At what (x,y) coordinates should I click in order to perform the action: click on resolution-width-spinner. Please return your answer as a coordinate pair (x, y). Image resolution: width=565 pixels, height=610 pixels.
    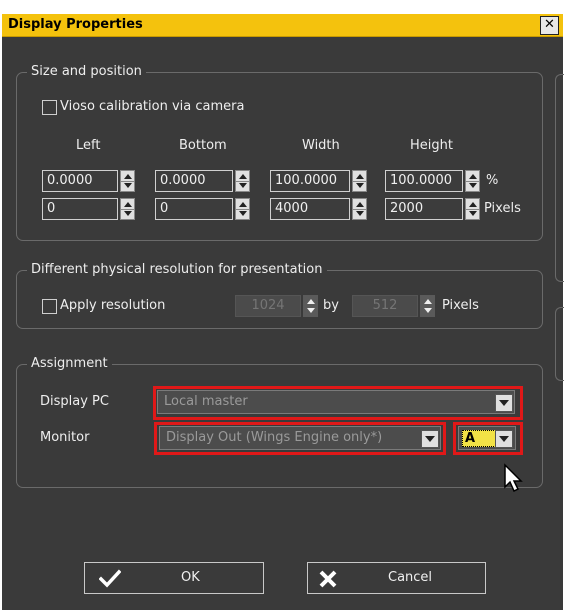
    Looking at the image, I should click on (310, 306).